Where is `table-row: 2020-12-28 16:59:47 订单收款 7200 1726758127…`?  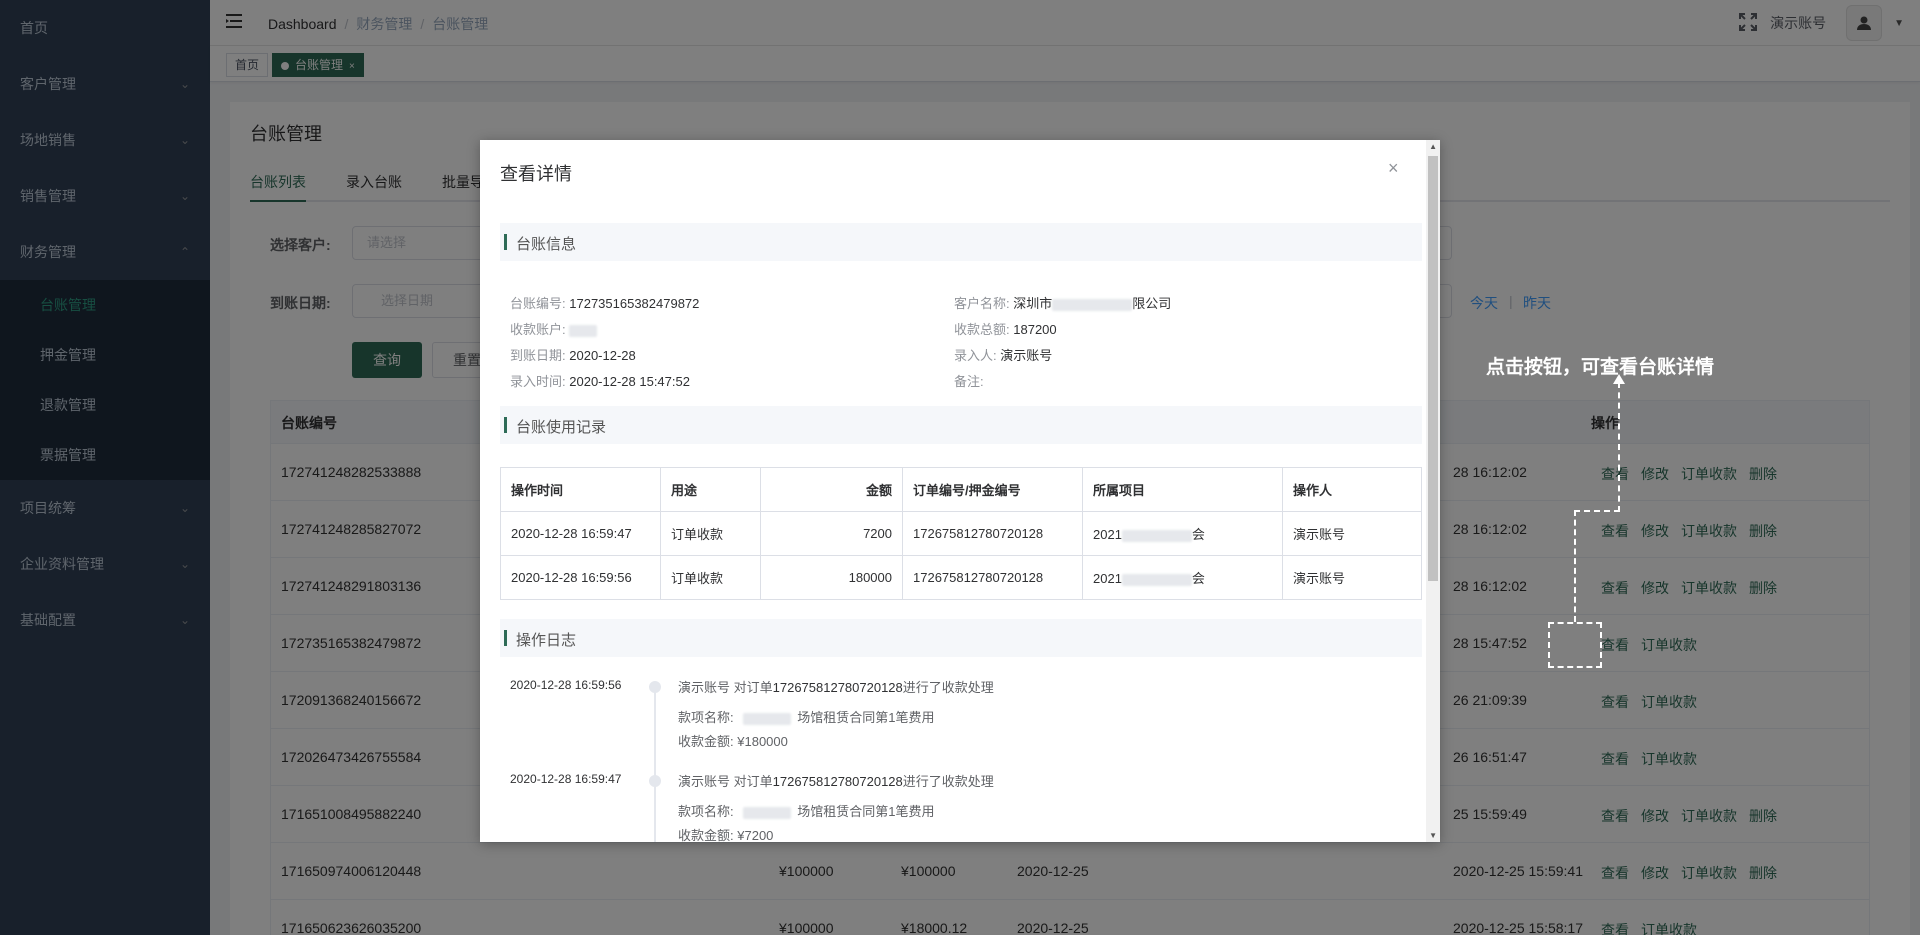 table-row: 2020-12-28 16:59:47 订单收款 7200 1726758127… is located at coordinates (961, 533).